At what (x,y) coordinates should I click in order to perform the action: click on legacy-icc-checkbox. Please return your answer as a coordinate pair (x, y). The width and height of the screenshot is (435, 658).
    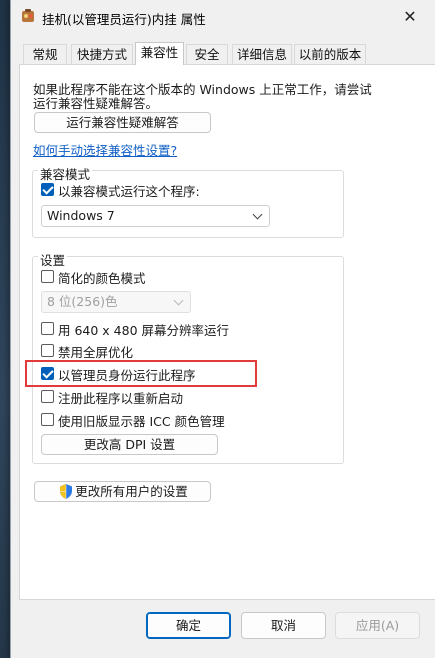
    Looking at the image, I should click on (47, 419).